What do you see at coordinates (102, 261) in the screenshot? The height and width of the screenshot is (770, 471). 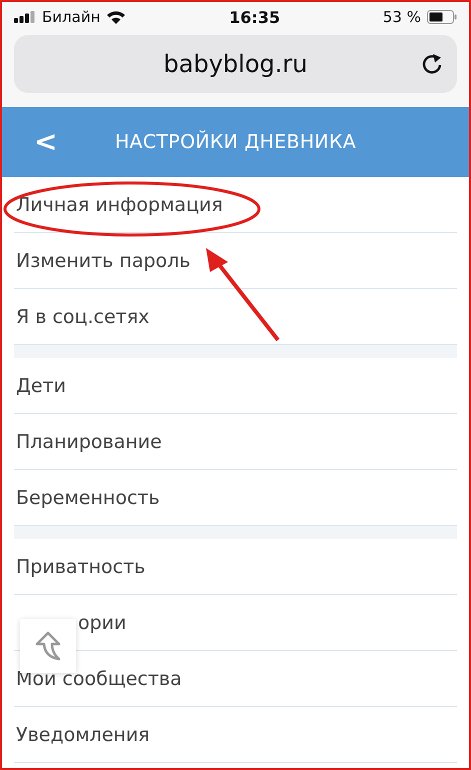 I see `menu-item: Изменить пароль` at bounding box center [102, 261].